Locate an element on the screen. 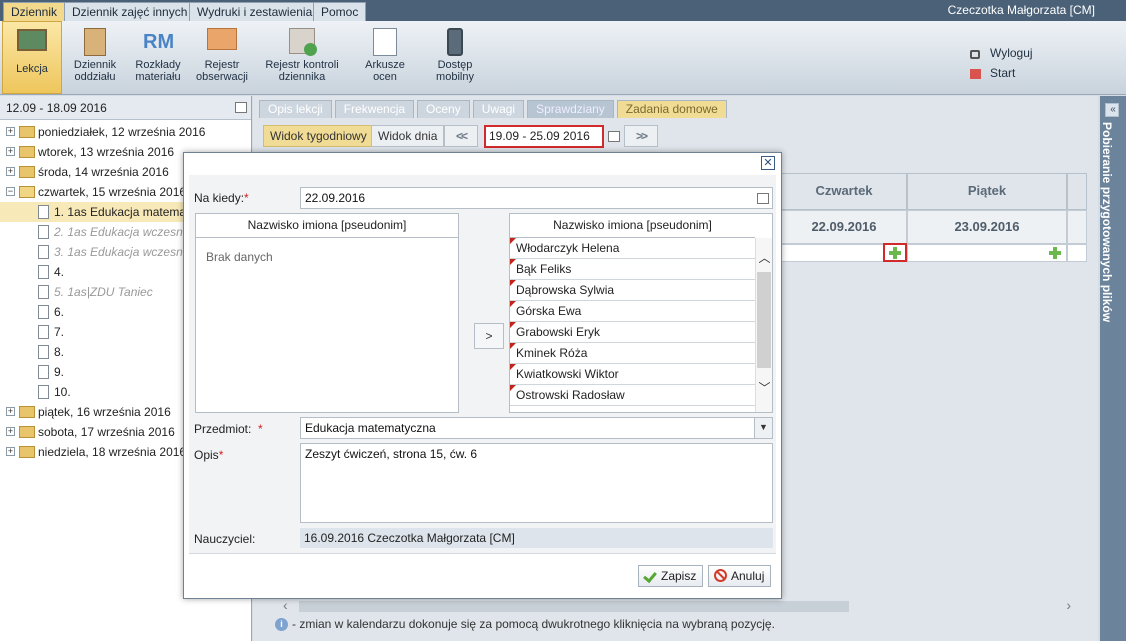 This screenshot has height=641, width=1126. subject-select: Edukacja matematyczna ▼ is located at coordinates (536, 428).